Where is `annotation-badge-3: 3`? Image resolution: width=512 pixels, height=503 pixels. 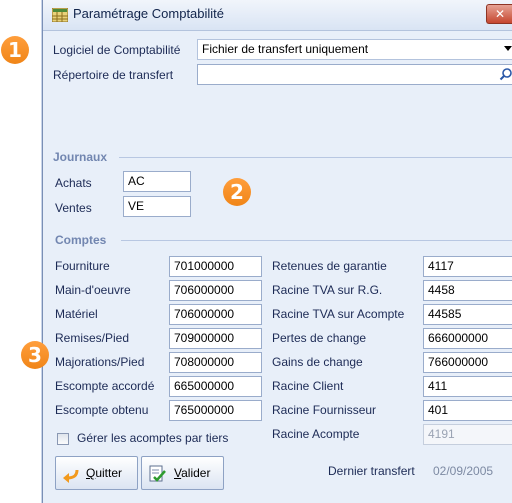
annotation-badge-3: 3 is located at coordinates (35, 355).